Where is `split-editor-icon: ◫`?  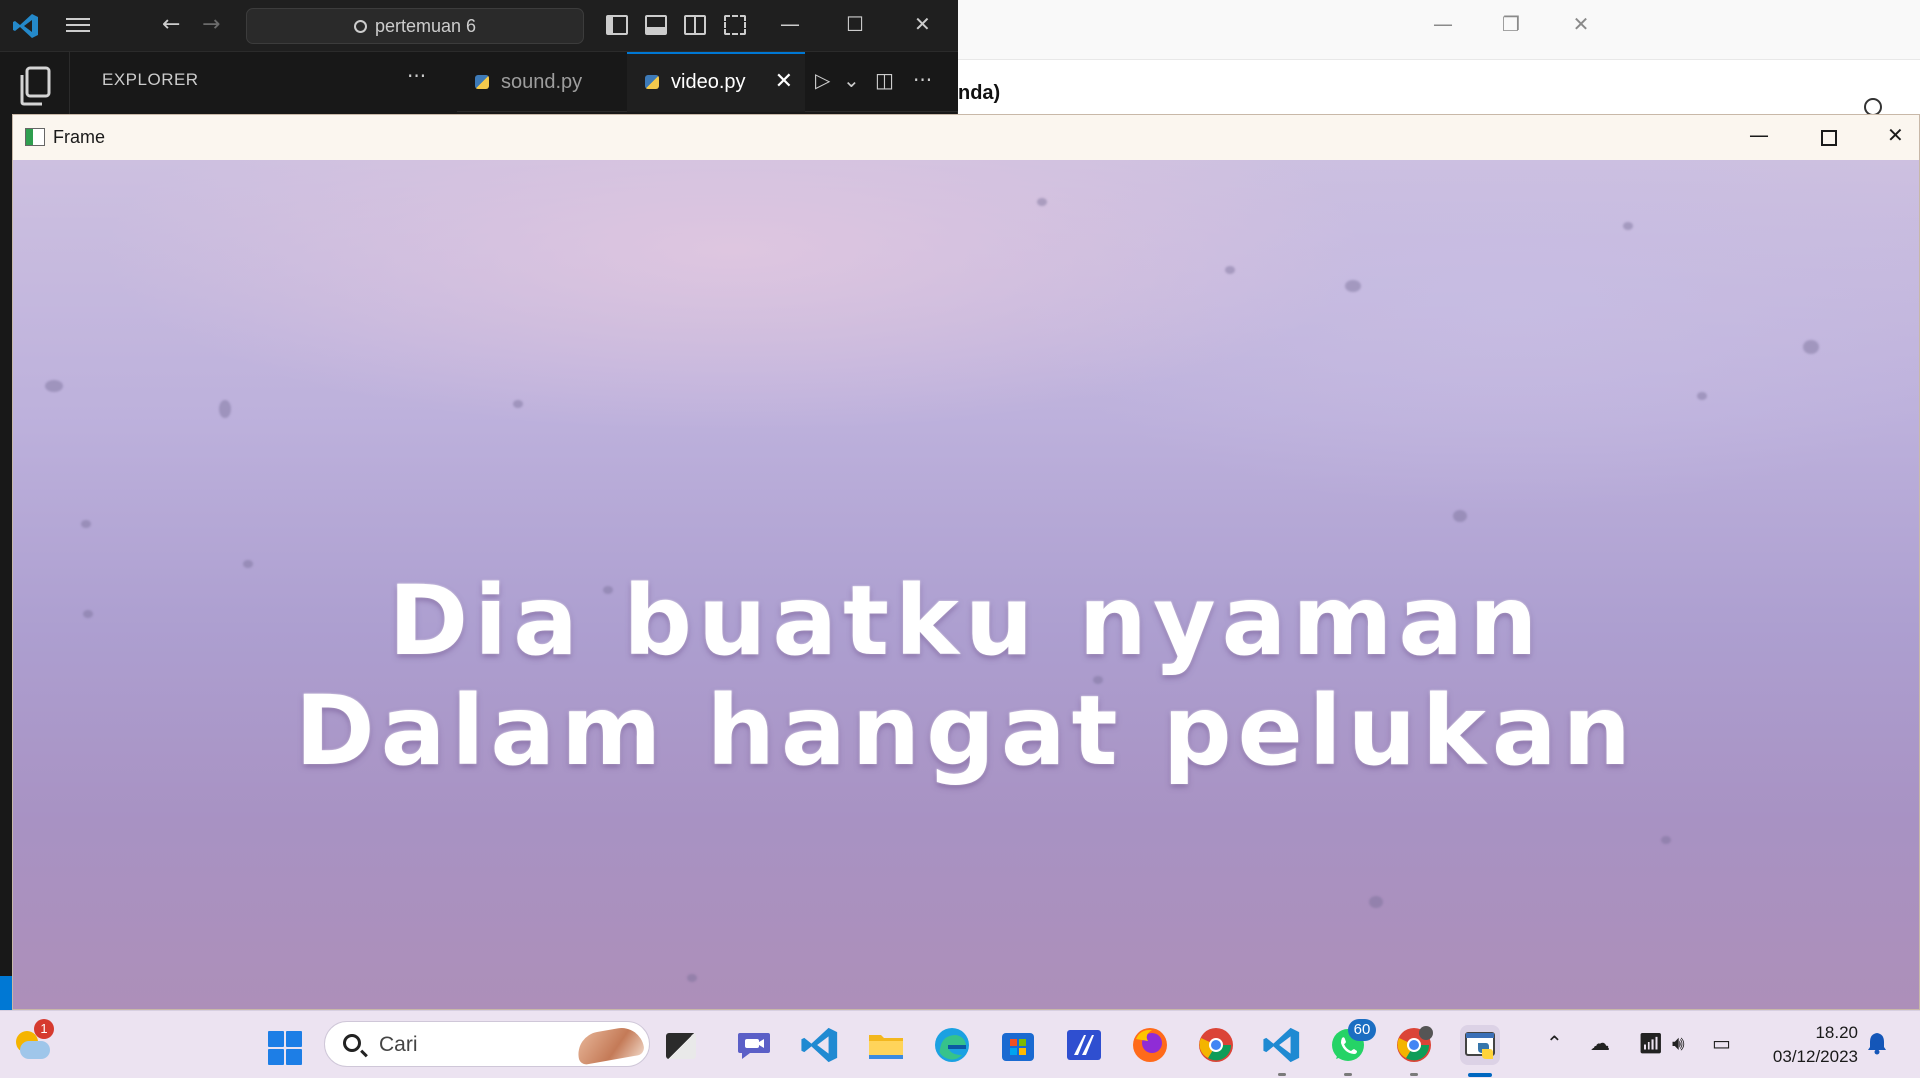
split-editor-icon: ◫ is located at coordinates (884, 80).